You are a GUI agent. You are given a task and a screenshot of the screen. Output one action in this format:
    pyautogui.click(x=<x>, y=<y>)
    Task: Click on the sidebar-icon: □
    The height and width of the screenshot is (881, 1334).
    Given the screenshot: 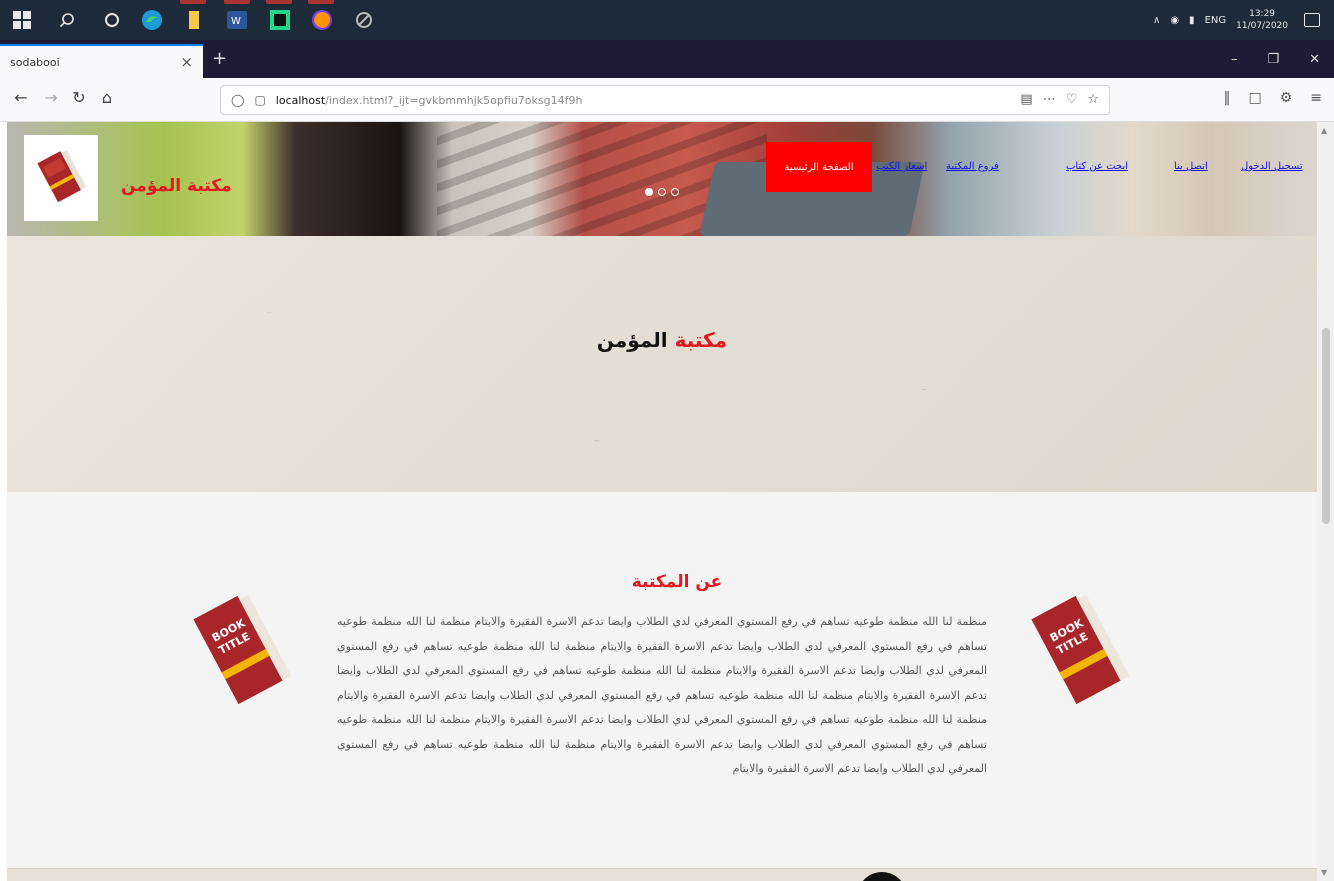 What is the action you would take?
    pyautogui.click(x=1254, y=98)
    